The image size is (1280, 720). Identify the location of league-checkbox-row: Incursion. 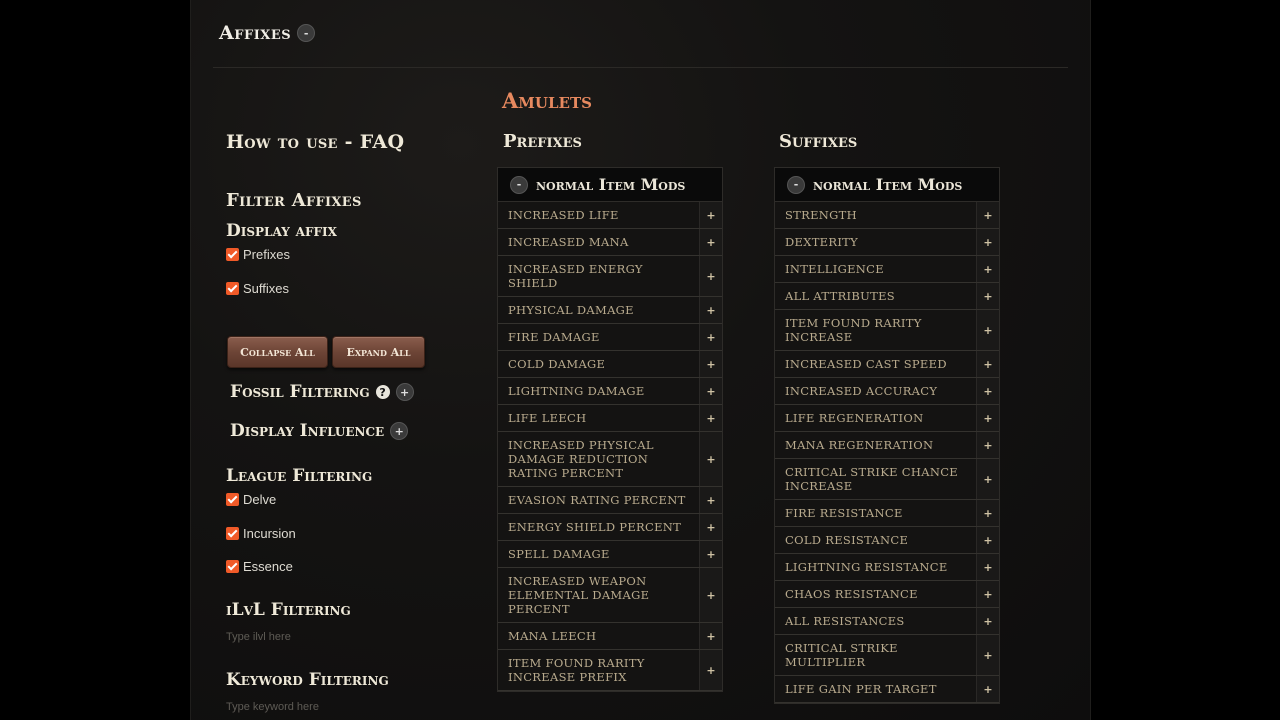
(261, 533).